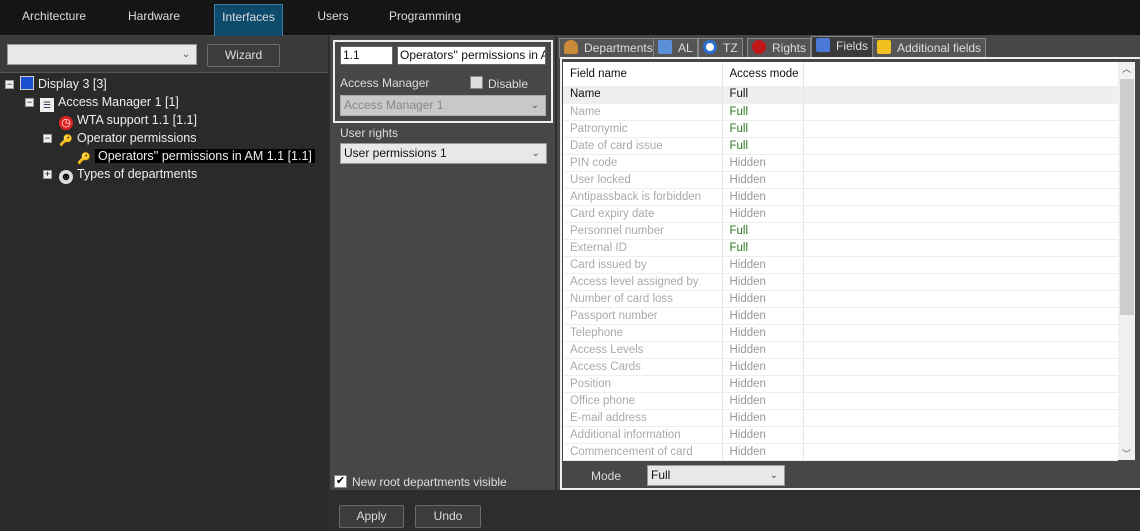 This screenshot has width=1140, height=531. What do you see at coordinates (471, 55) in the screenshot?
I see `name-input: Operators'' permissions in AM 1.1 [1.1]` at bounding box center [471, 55].